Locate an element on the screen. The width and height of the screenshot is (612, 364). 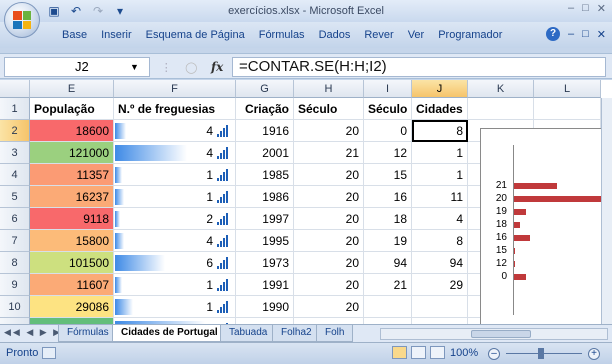
name-box: J2 is located at coordinates (77, 67).